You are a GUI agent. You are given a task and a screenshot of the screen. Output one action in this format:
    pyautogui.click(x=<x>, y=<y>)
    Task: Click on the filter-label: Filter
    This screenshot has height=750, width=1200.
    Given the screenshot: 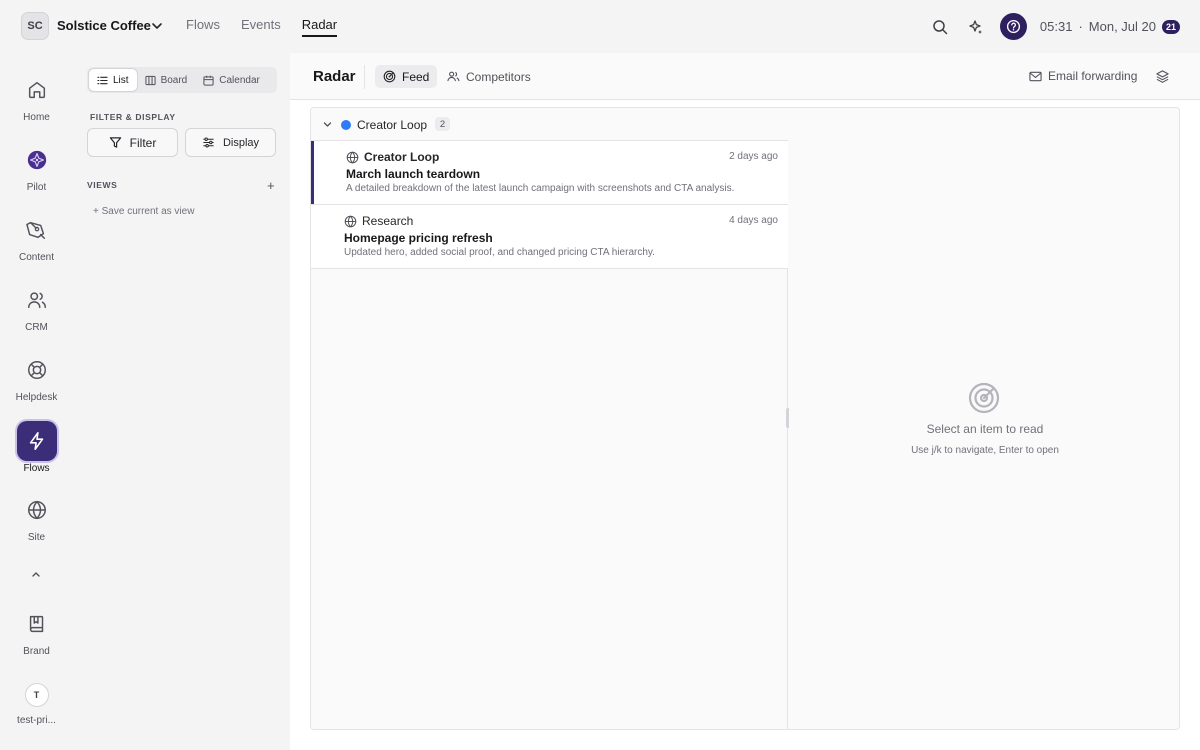 What is the action you would take?
    pyautogui.click(x=143, y=142)
    